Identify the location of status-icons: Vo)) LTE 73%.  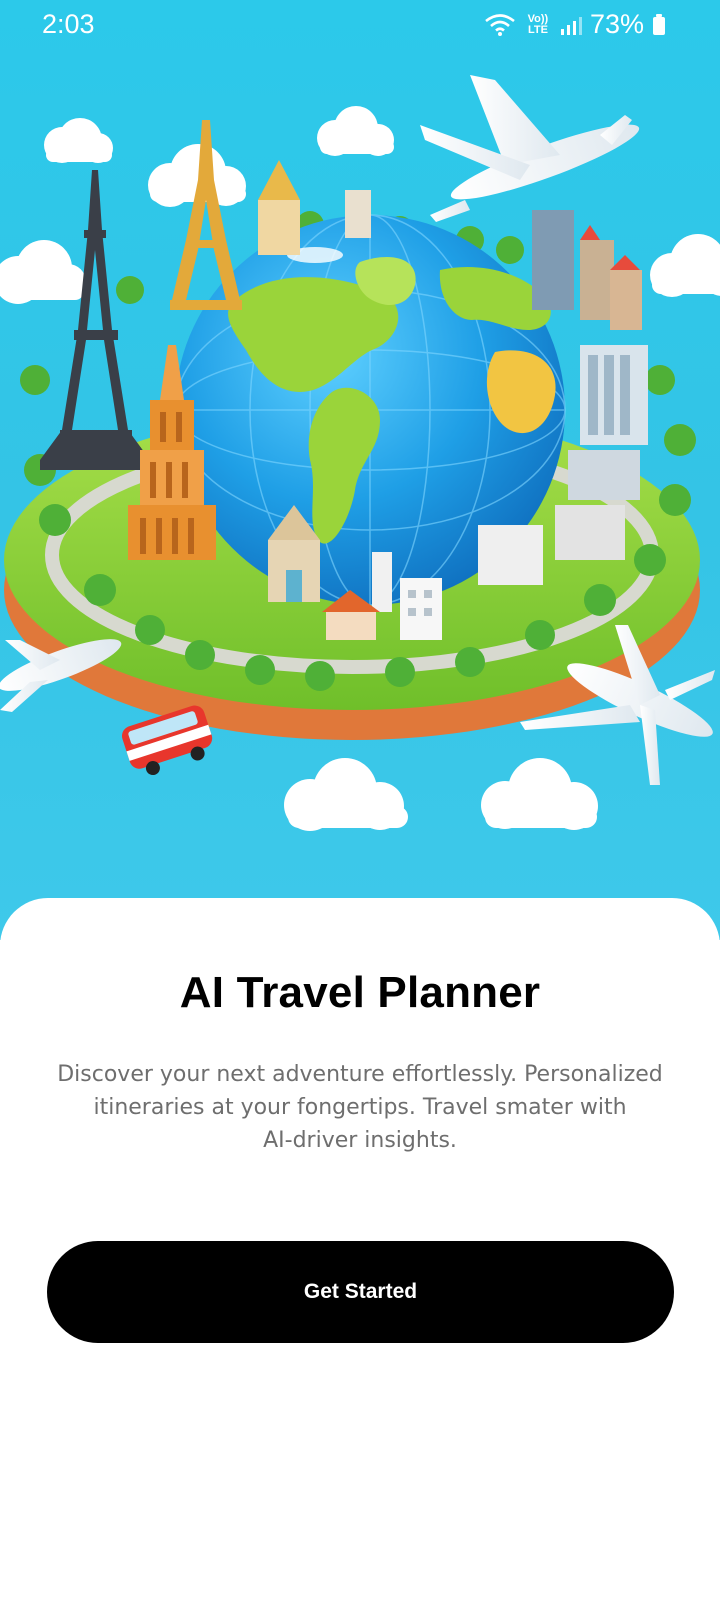
(575, 24).